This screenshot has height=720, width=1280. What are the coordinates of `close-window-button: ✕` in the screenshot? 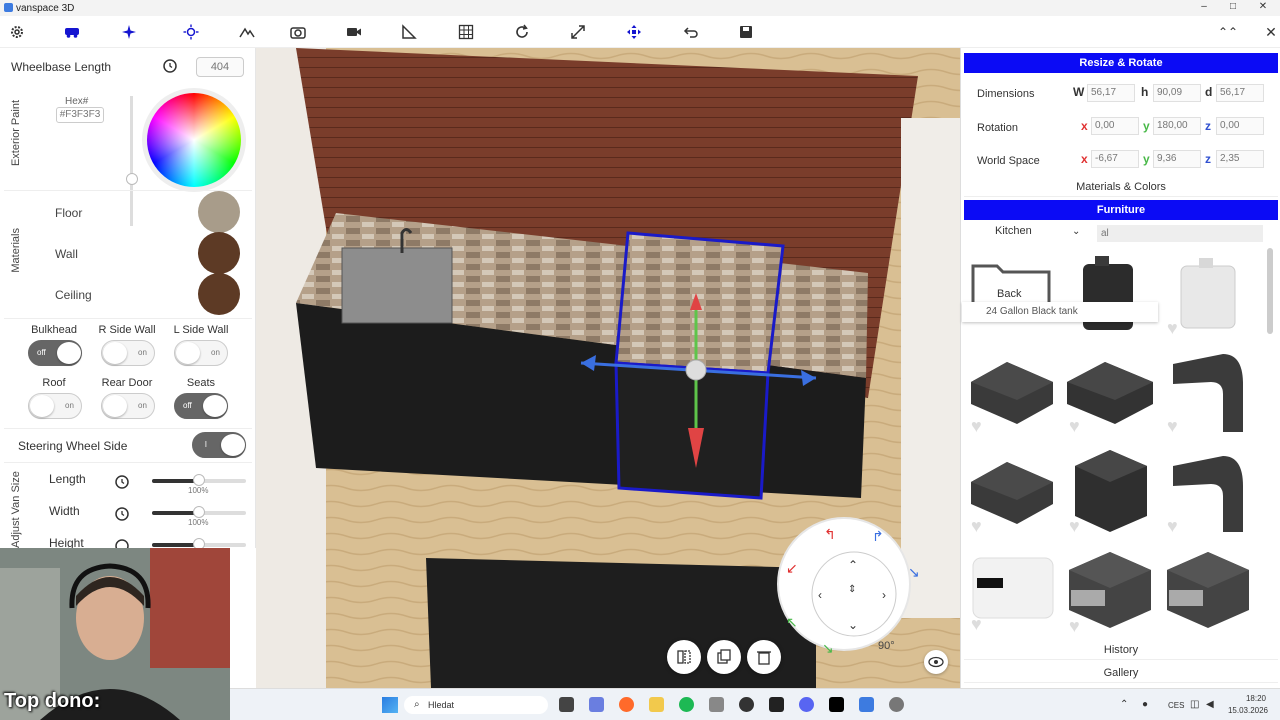 It's located at (1263, 6).